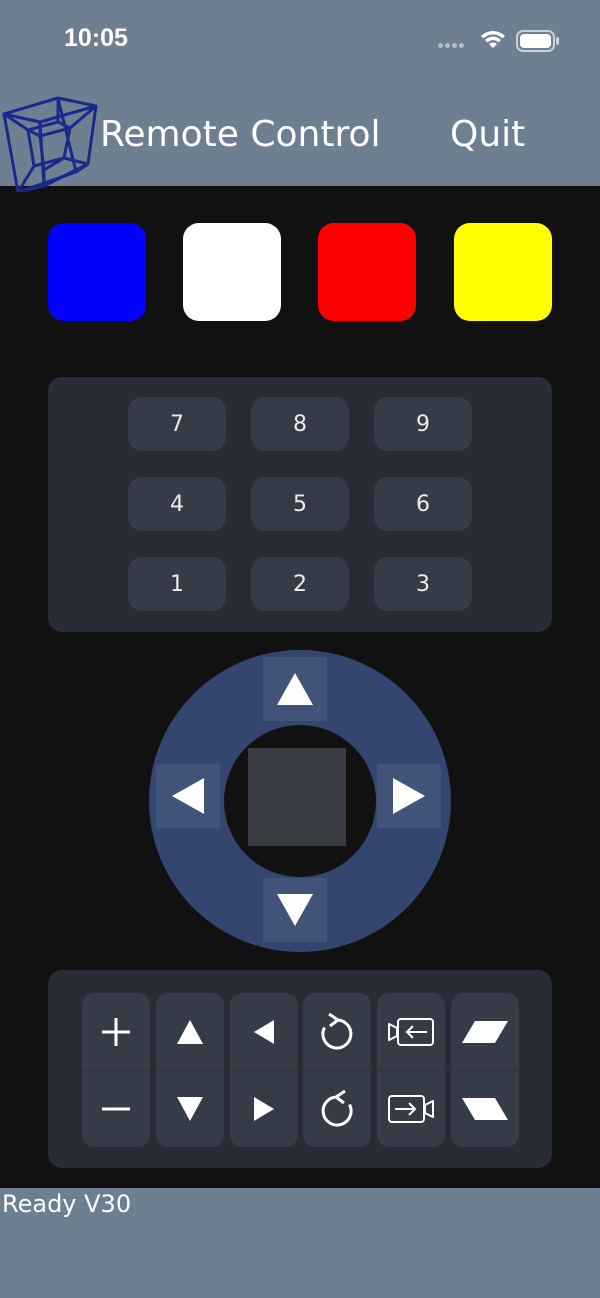 This screenshot has width=600, height=1298. I want to click on triangle-down-icon, so click(190, 1109).